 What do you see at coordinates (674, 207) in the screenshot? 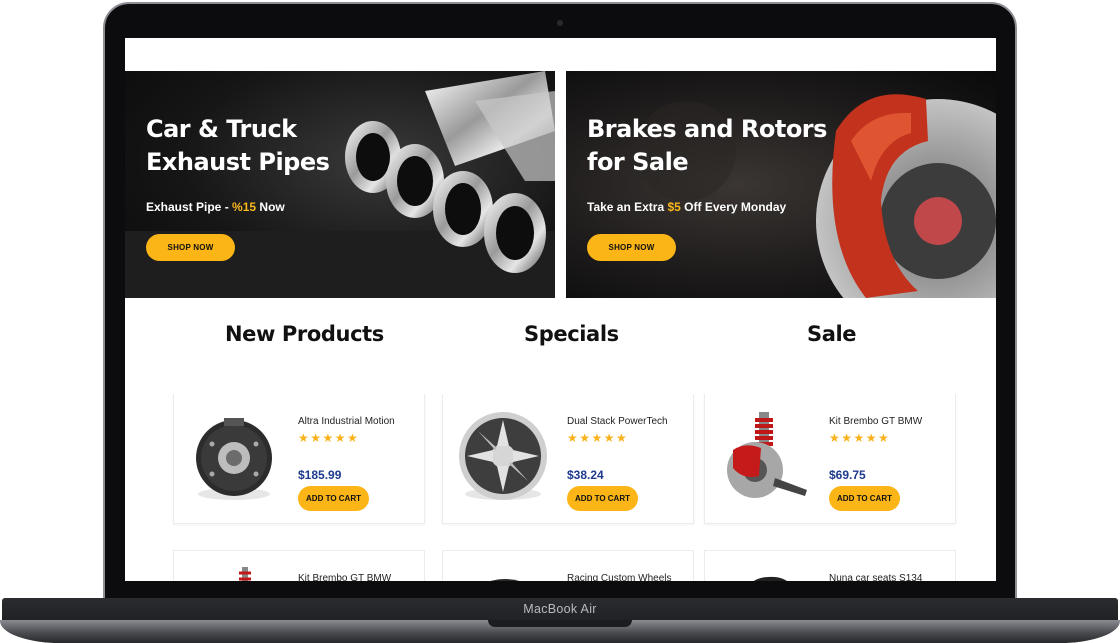
I see `discount-highlight: $5` at bounding box center [674, 207].